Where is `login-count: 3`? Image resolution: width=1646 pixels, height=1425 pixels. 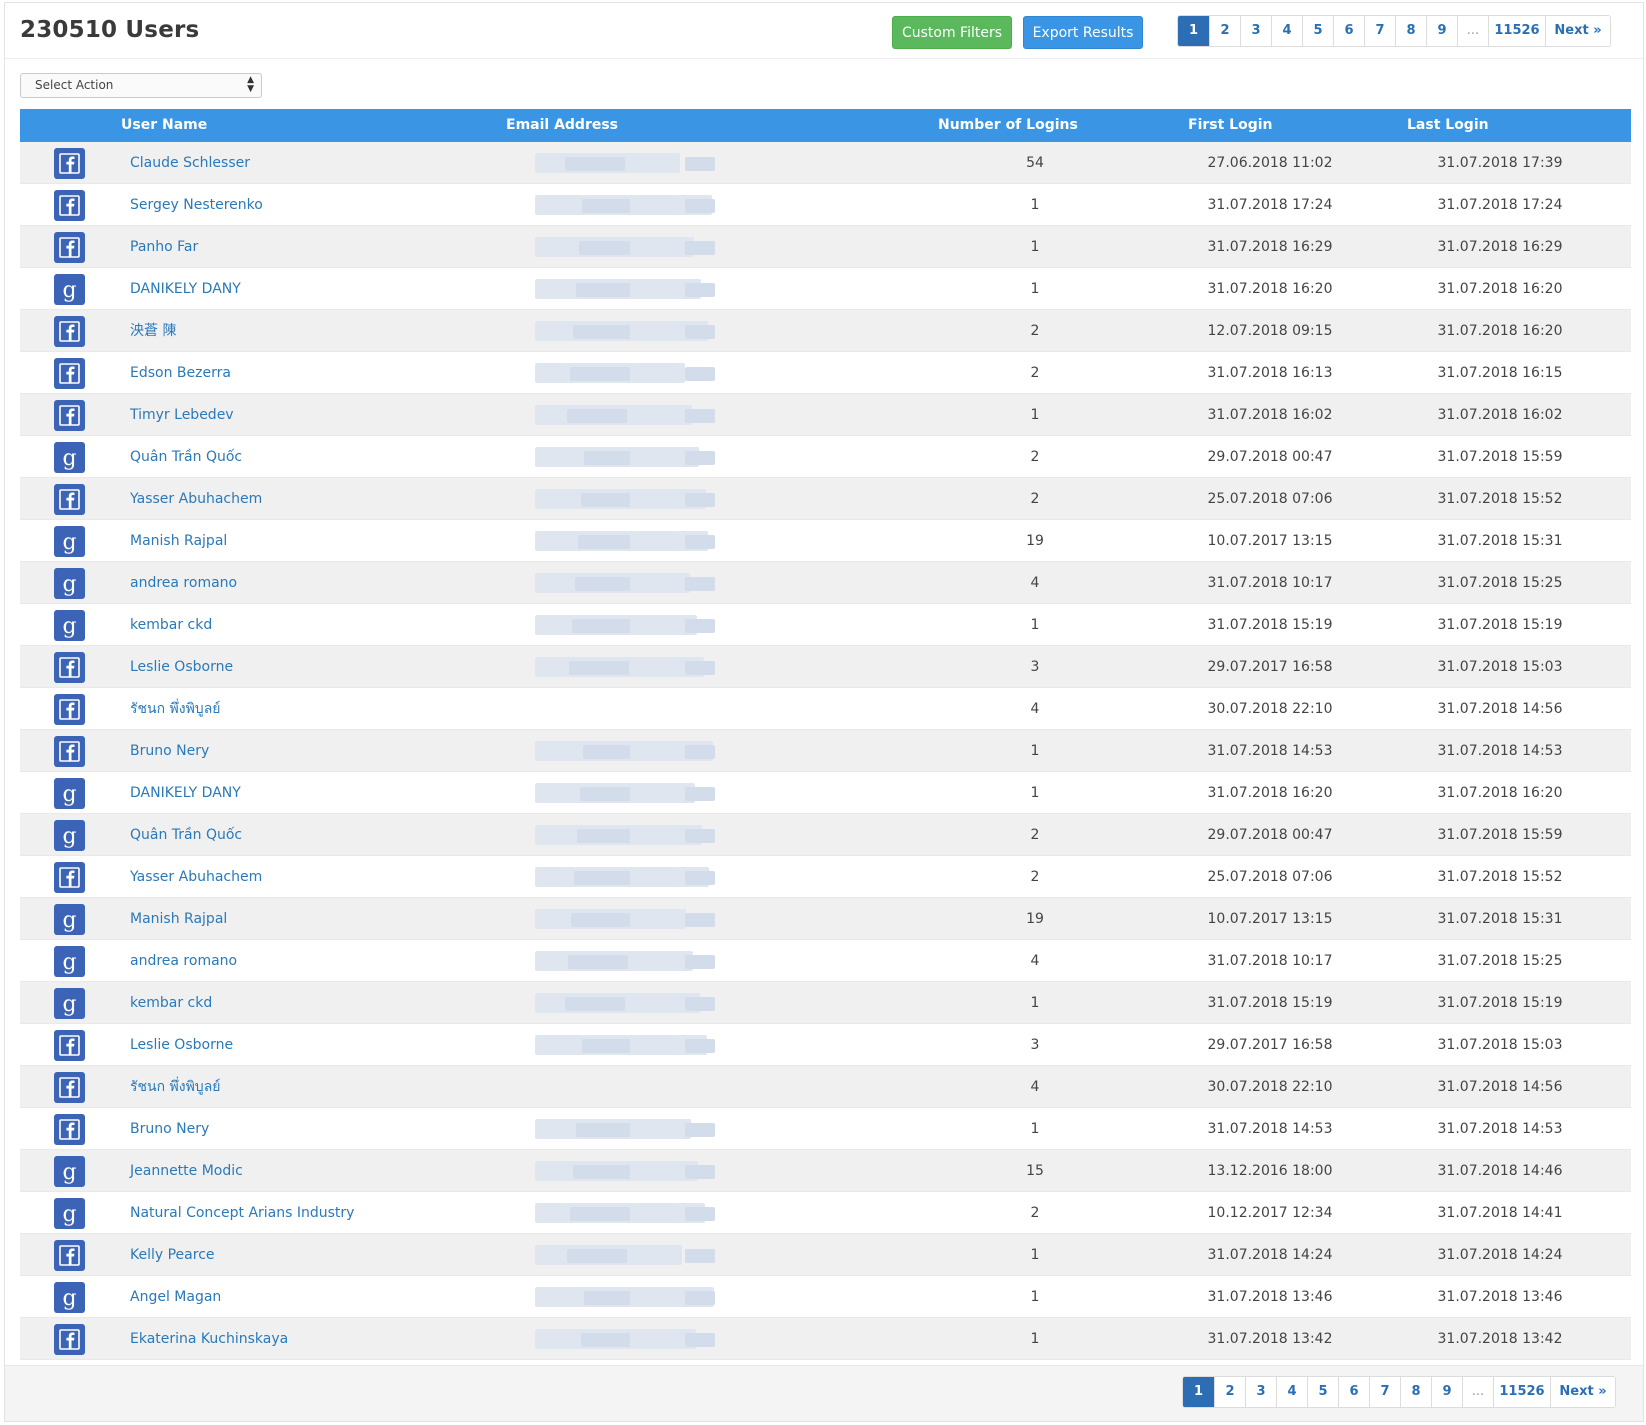
login-count: 3 is located at coordinates (1035, 667).